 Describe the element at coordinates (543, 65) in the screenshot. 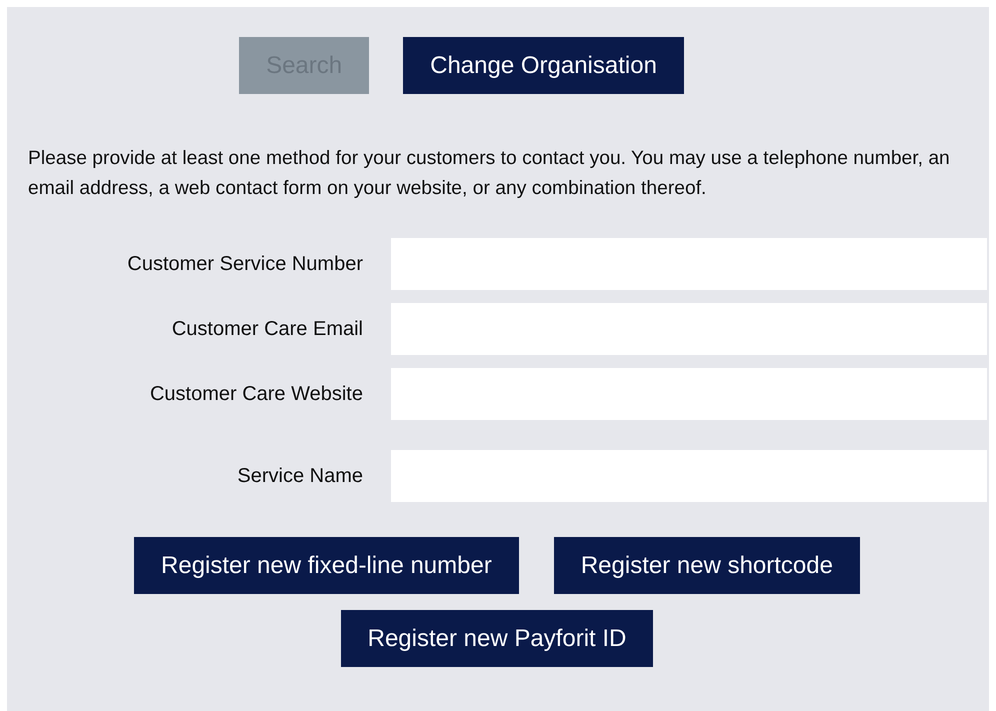

I see `change-organisation-button: Change Organisation` at that location.